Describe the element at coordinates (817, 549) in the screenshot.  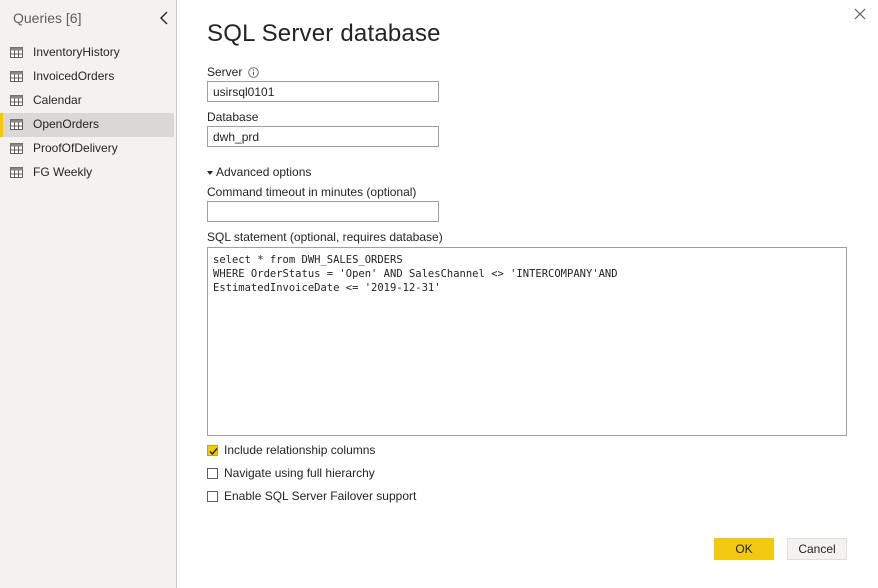
I see `cancel-button: Cancel` at that location.